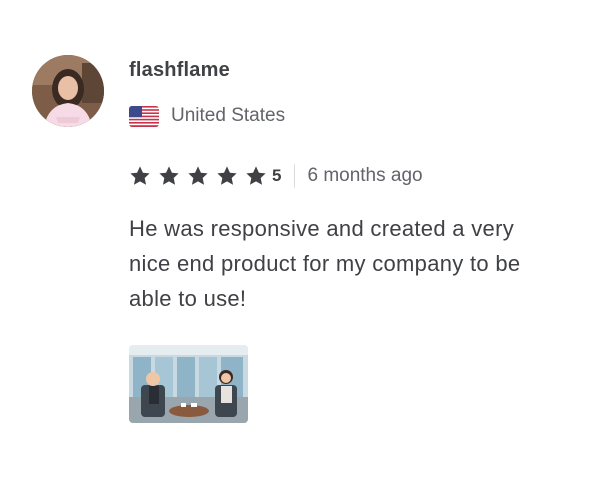 The image size is (592, 479). Describe the element at coordinates (144, 116) in the screenshot. I see `us-flag-icon` at that location.